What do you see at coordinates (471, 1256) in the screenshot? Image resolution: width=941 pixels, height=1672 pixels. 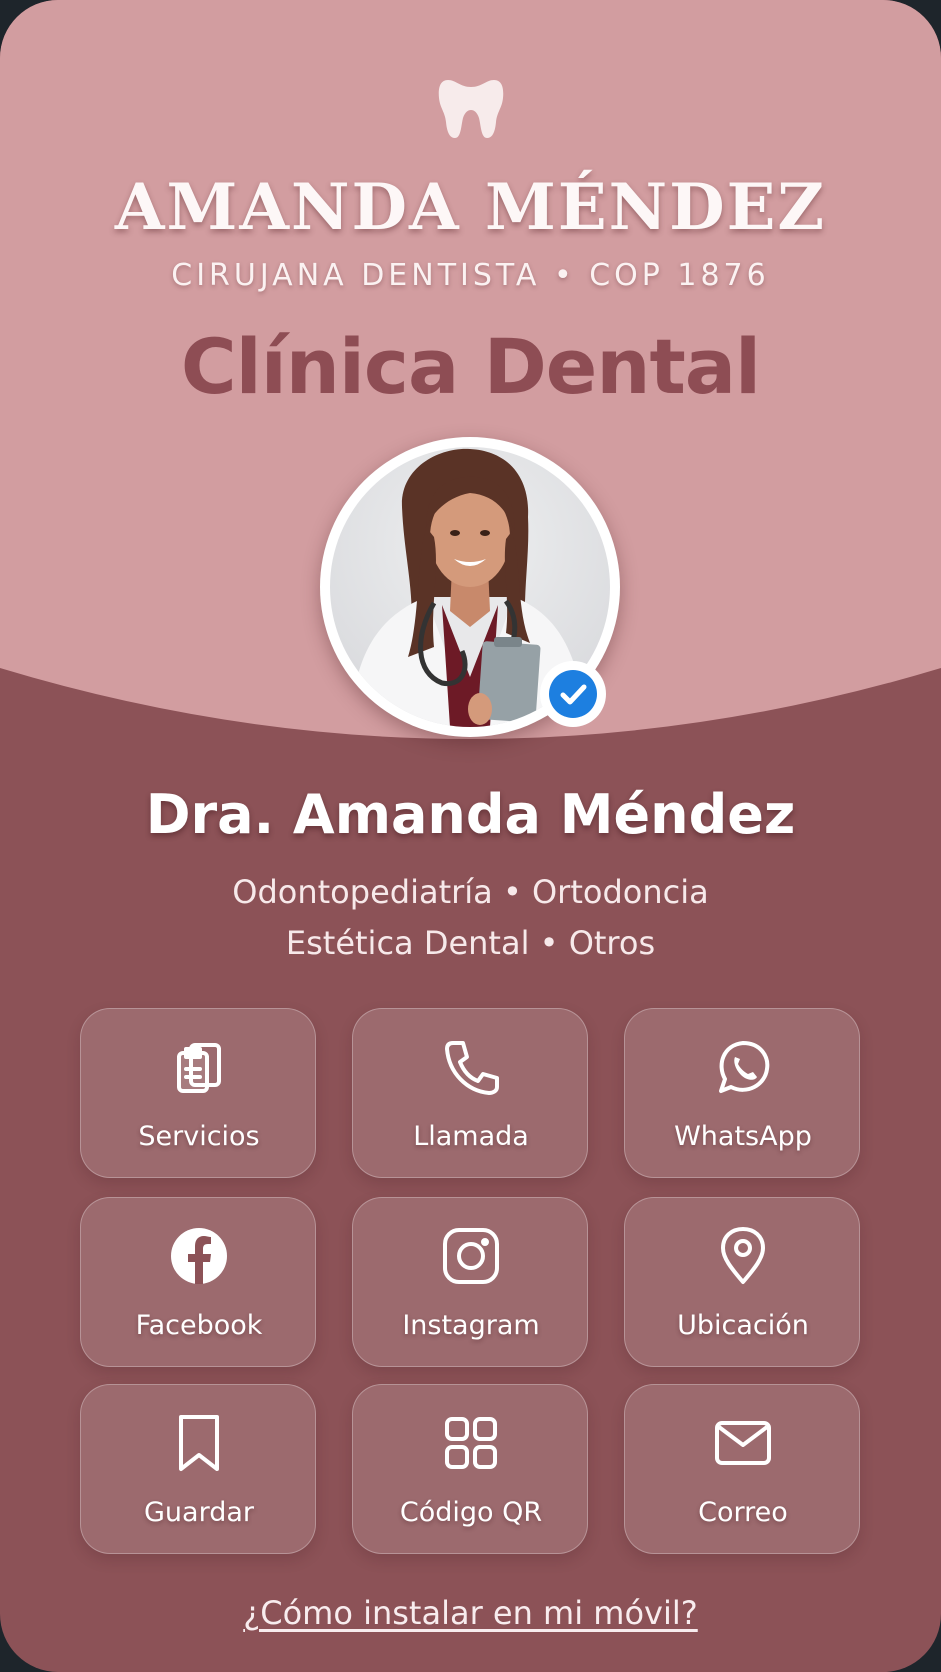 I see `instagram-icon` at bounding box center [471, 1256].